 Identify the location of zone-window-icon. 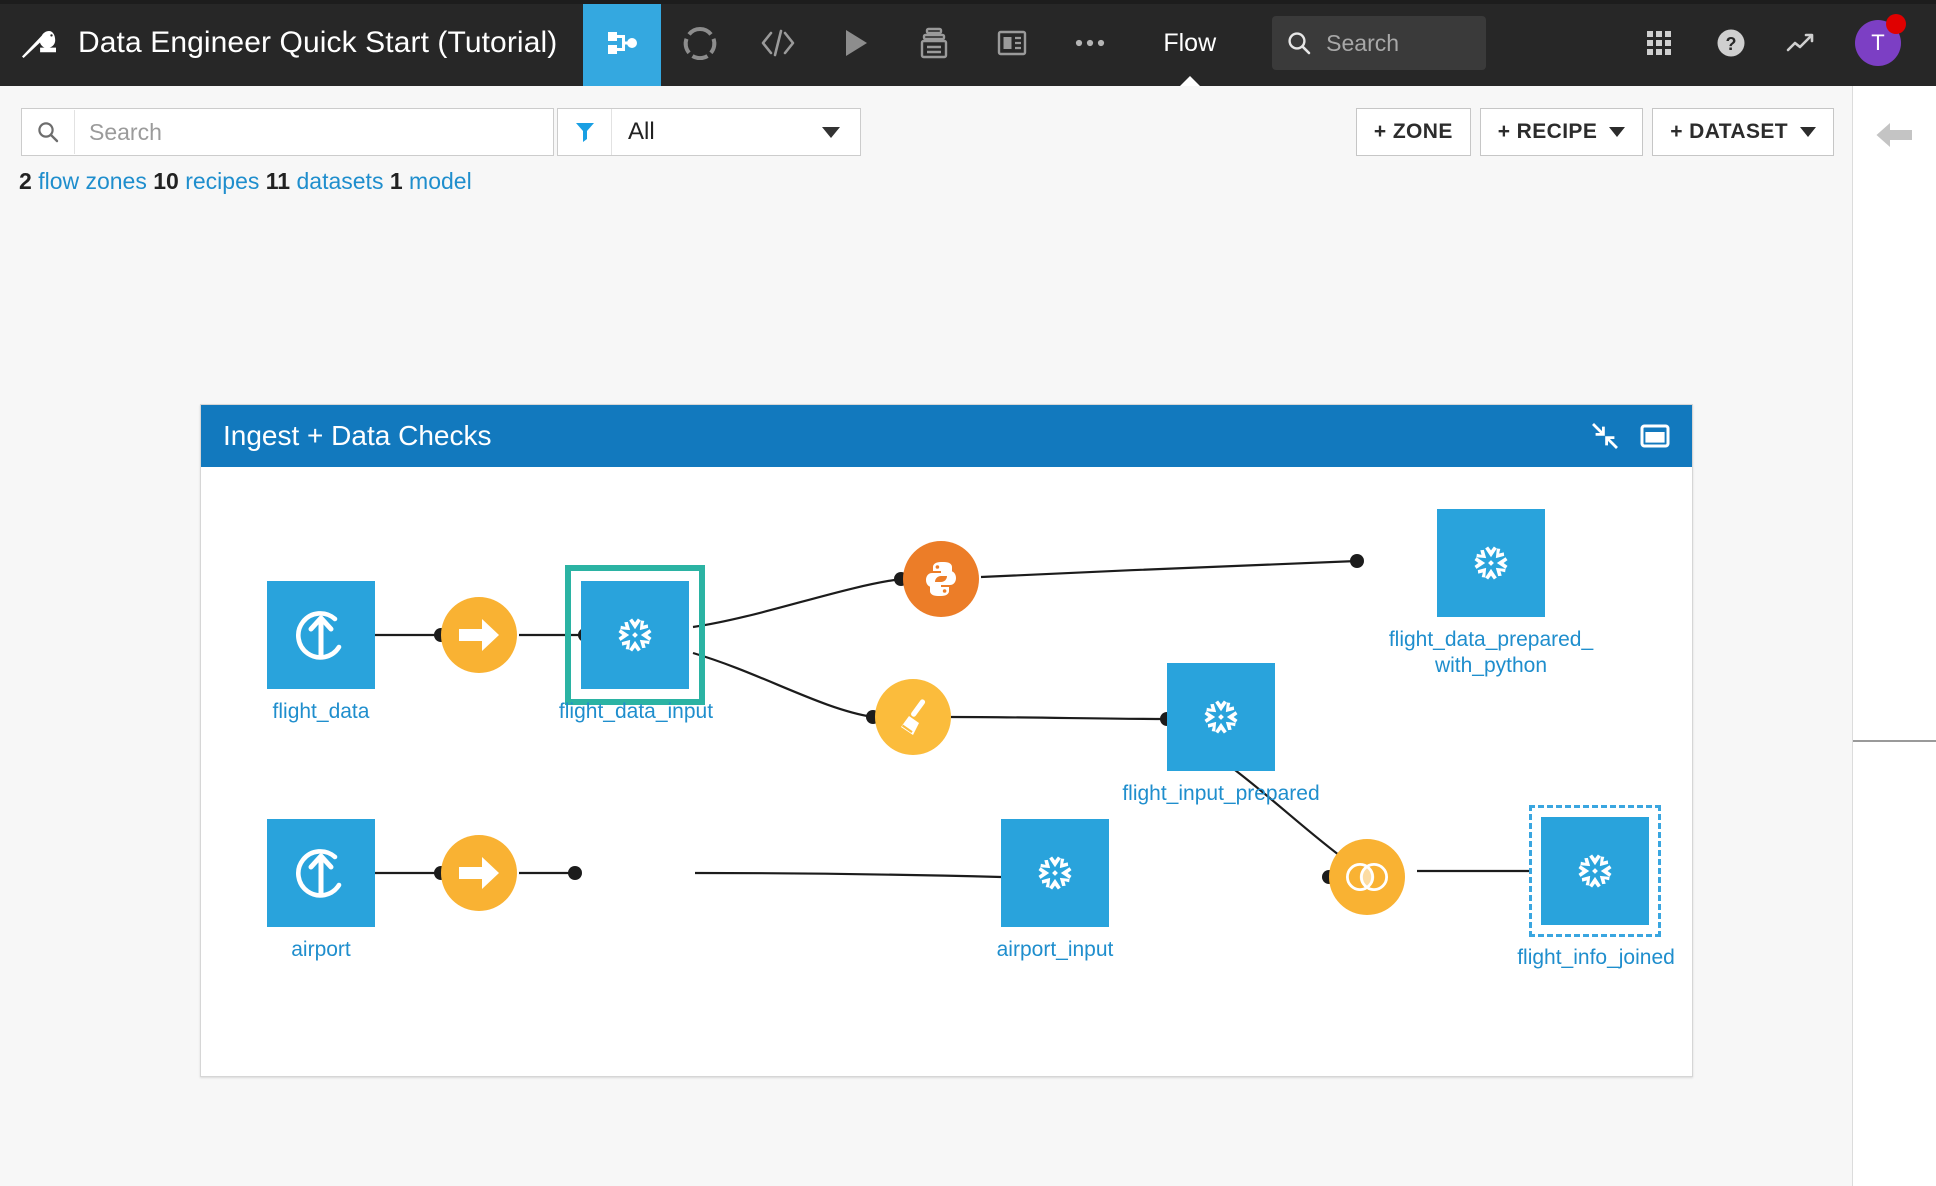
(1655, 436).